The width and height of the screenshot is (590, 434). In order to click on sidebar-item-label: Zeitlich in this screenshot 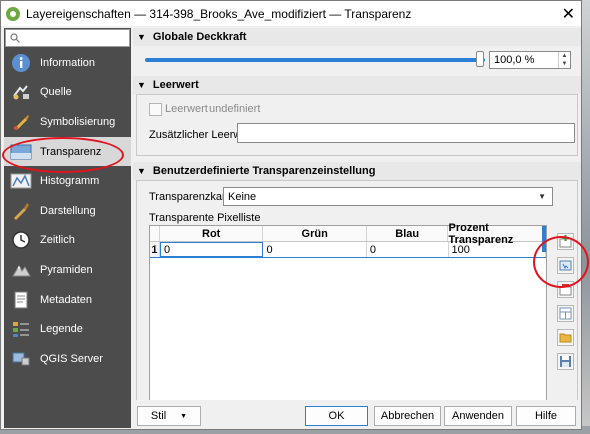, I will do `click(57, 240)`.